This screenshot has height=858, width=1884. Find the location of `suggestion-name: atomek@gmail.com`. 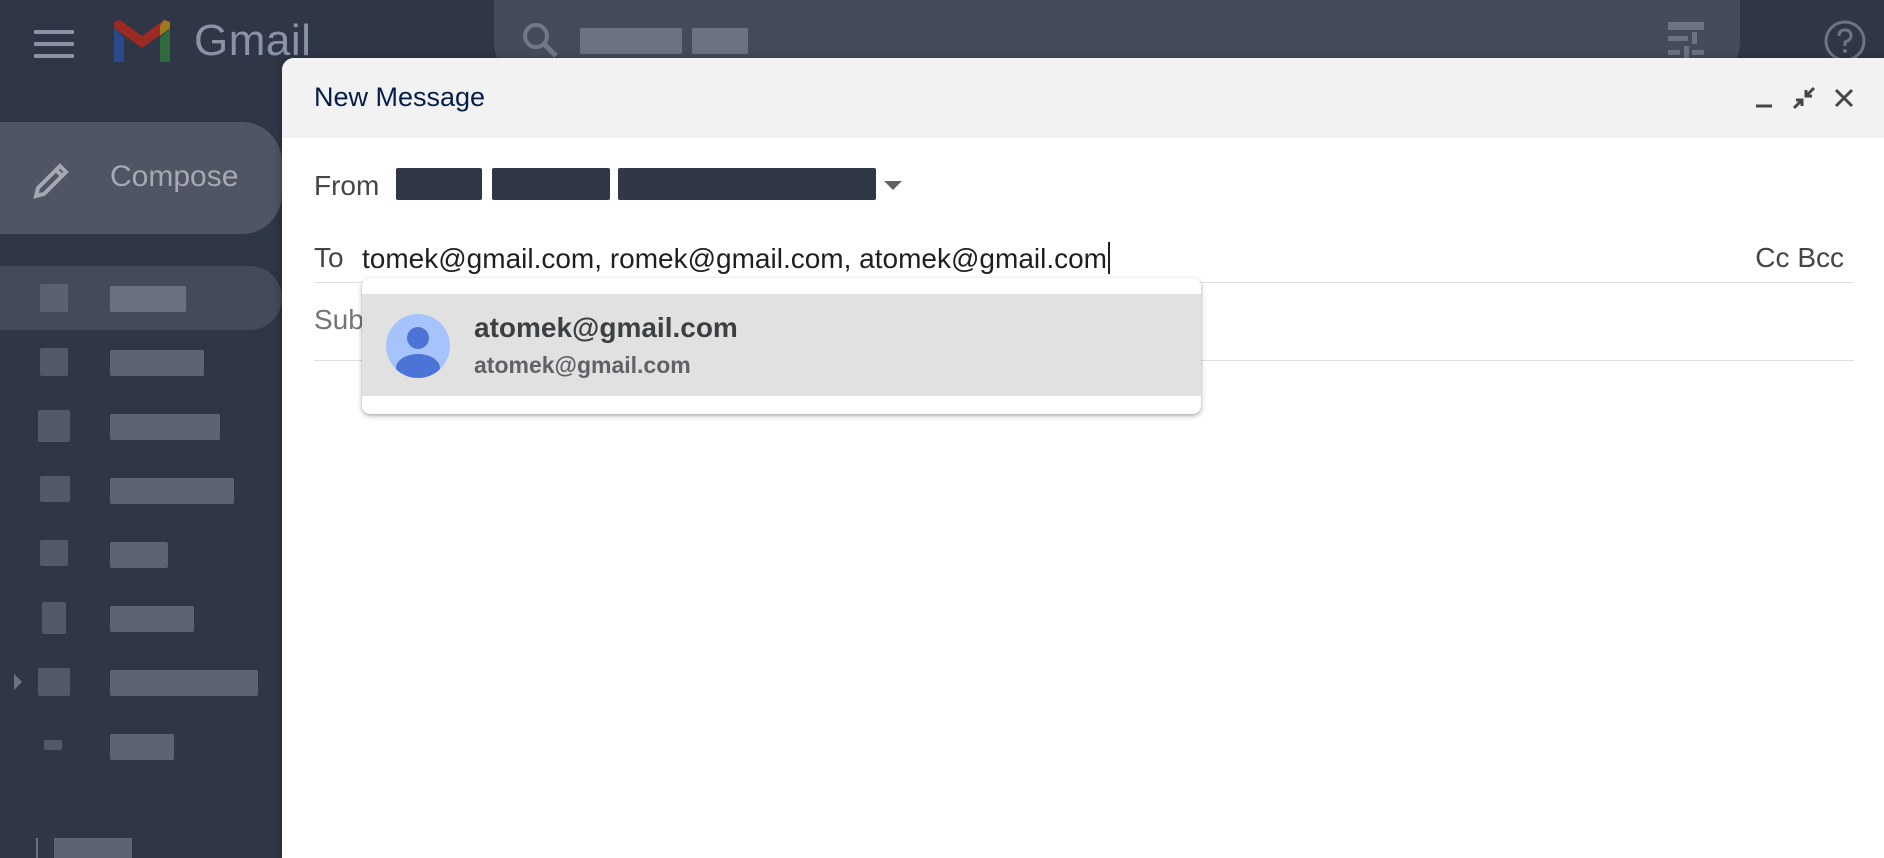

suggestion-name: atomek@gmail.com is located at coordinates (606, 327).